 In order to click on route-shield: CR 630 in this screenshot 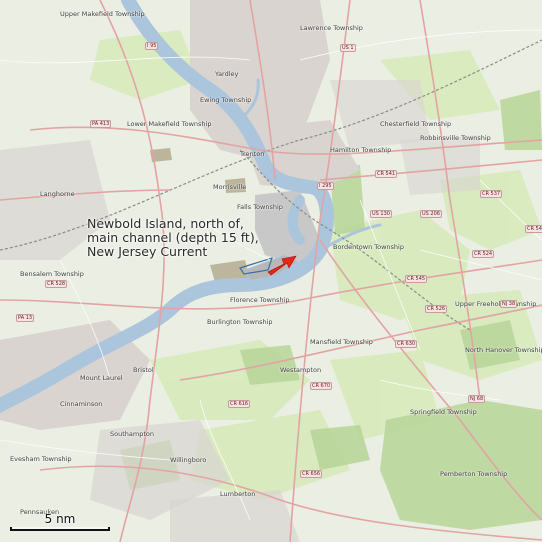, I will do `click(406, 344)`.